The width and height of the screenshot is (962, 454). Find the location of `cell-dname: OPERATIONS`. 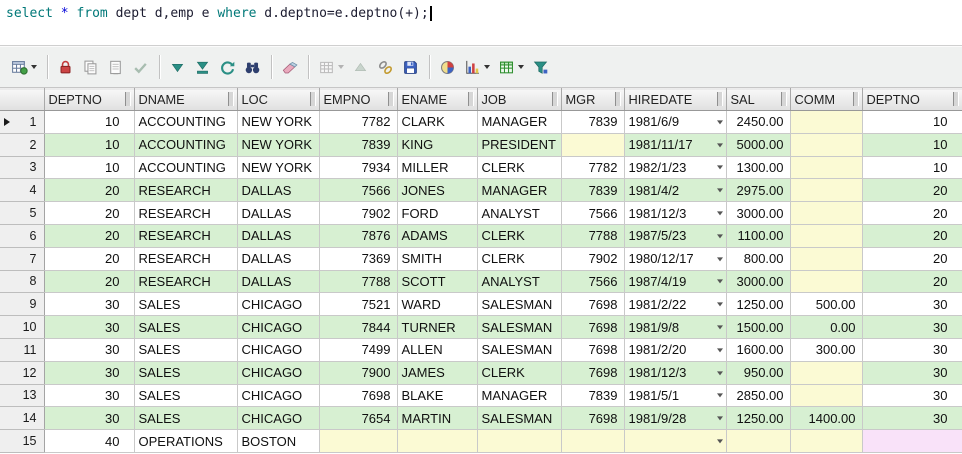

cell-dname: OPERATIONS is located at coordinates (186, 441).